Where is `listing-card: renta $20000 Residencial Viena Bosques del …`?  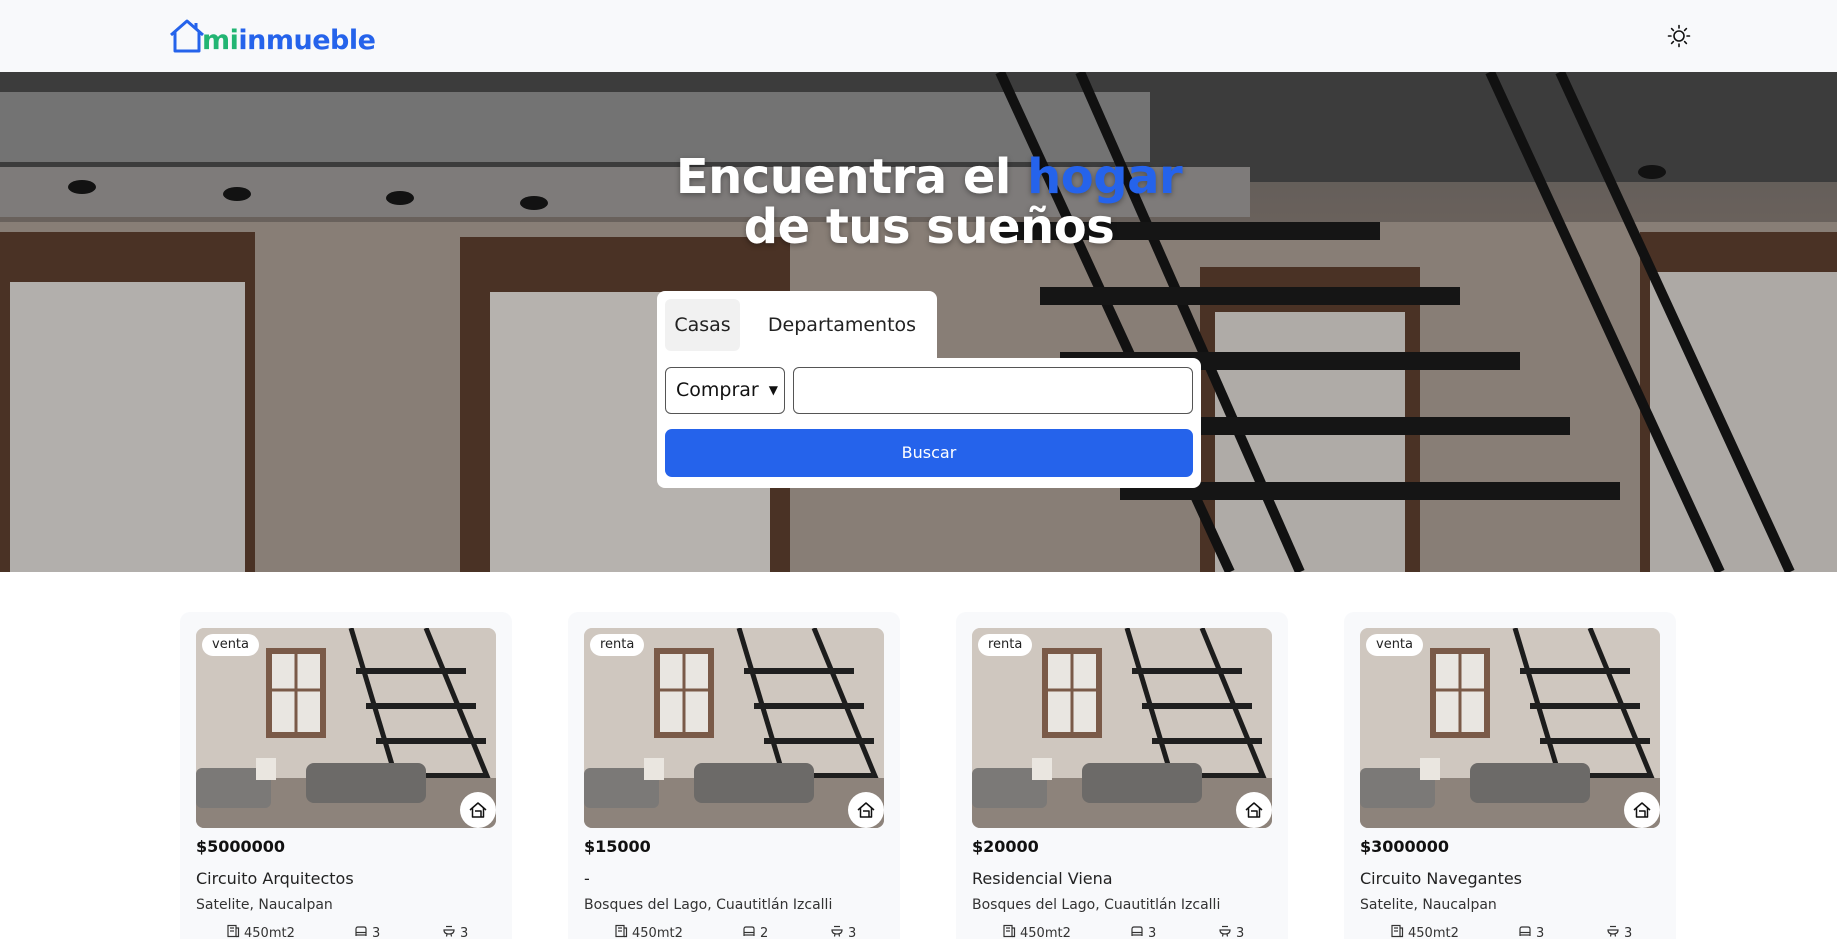
listing-card: renta $20000 Residencial Viena Bosques del … is located at coordinates (1122, 775).